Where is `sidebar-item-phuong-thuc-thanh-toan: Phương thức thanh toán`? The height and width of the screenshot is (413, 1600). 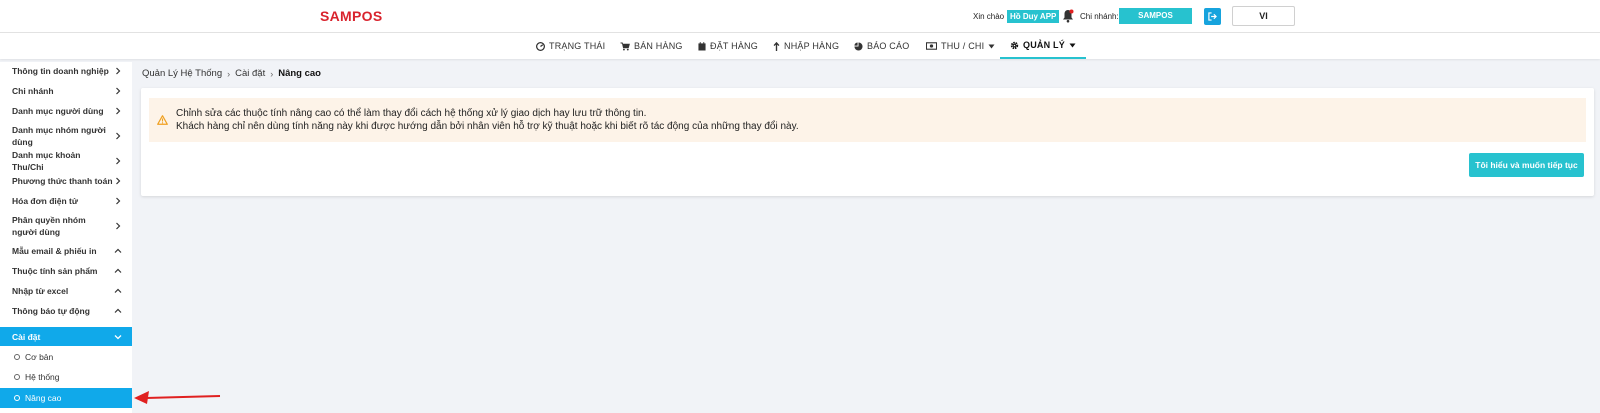 sidebar-item-phuong-thuc-thanh-toan: Phương thức thanh toán is located at coordinates (66, 181).